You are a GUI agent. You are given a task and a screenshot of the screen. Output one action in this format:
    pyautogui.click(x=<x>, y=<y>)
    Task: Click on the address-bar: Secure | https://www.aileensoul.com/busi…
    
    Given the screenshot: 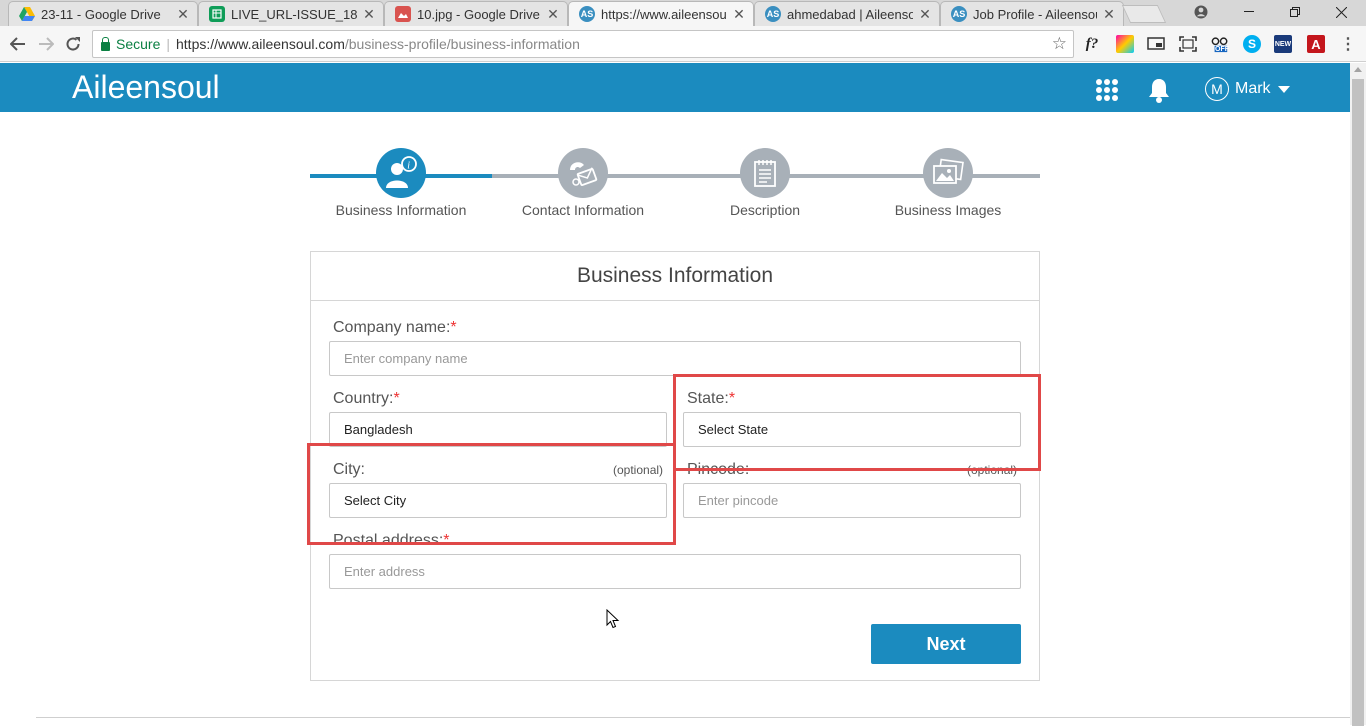 What is the action you would take?
    pyautogui.click(x=583, y=44)
    